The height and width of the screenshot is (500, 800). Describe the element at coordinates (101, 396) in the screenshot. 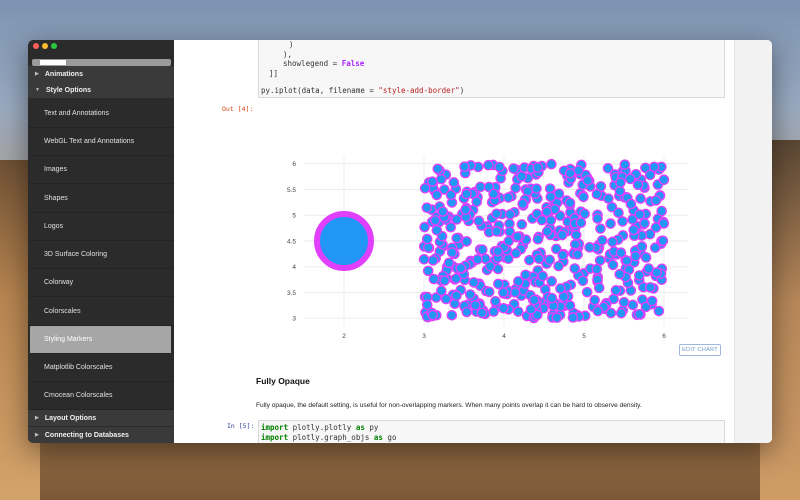

I see `sidebar-item-cmocean-colorscales: Cmocean Colorscales` at that location.